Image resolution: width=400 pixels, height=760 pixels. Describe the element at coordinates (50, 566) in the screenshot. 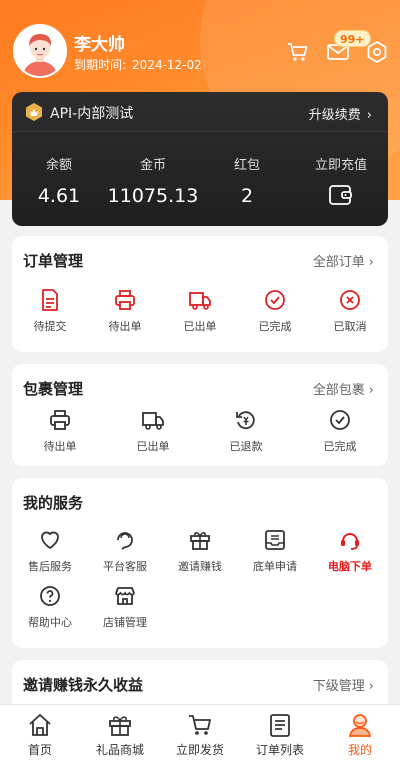

I see `item-label: 售后服务` at that location.